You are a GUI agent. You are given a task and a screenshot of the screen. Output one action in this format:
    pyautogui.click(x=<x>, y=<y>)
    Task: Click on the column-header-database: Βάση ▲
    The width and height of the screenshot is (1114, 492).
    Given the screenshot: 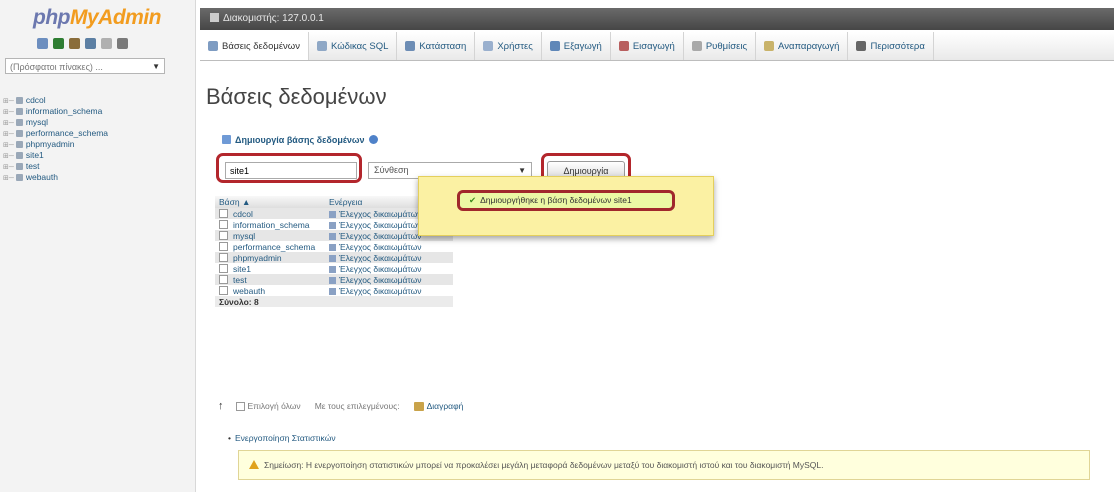 What is the action you would take?
    pyautogui.click(x=270, y=202)
    